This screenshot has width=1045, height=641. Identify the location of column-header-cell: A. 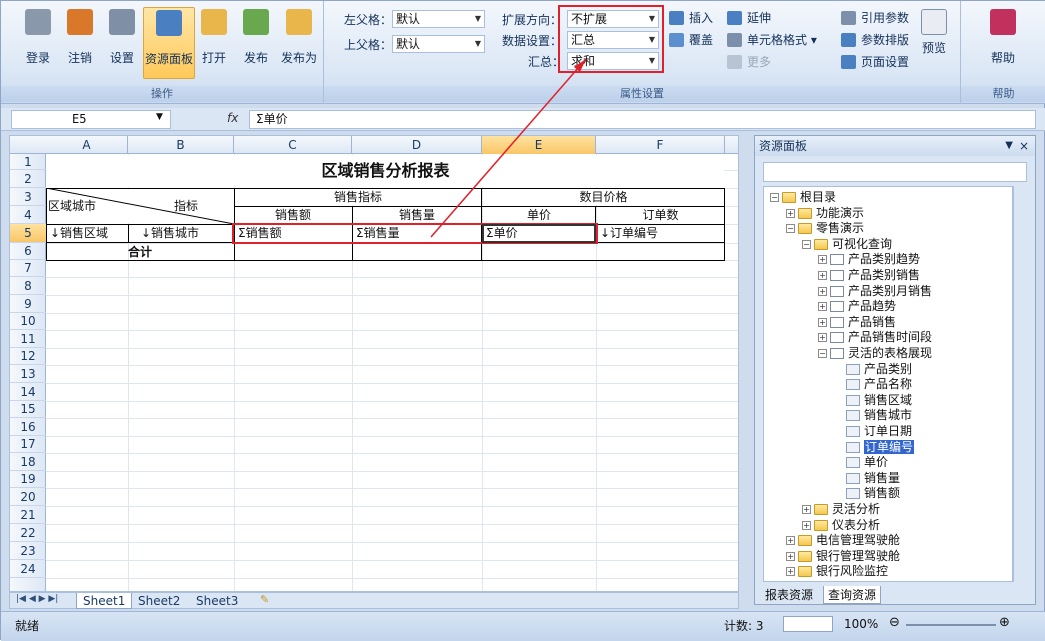
(87, 145).